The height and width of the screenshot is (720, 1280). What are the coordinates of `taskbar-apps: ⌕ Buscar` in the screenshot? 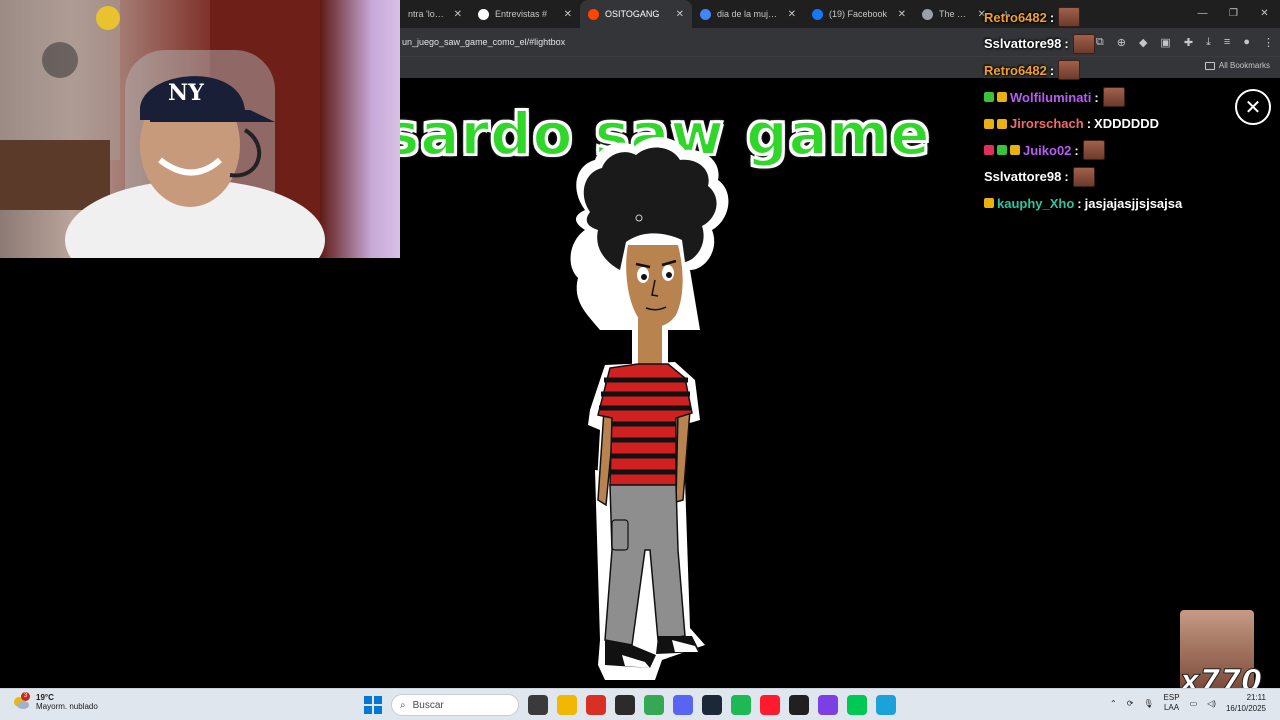 It's located at (630, 705).